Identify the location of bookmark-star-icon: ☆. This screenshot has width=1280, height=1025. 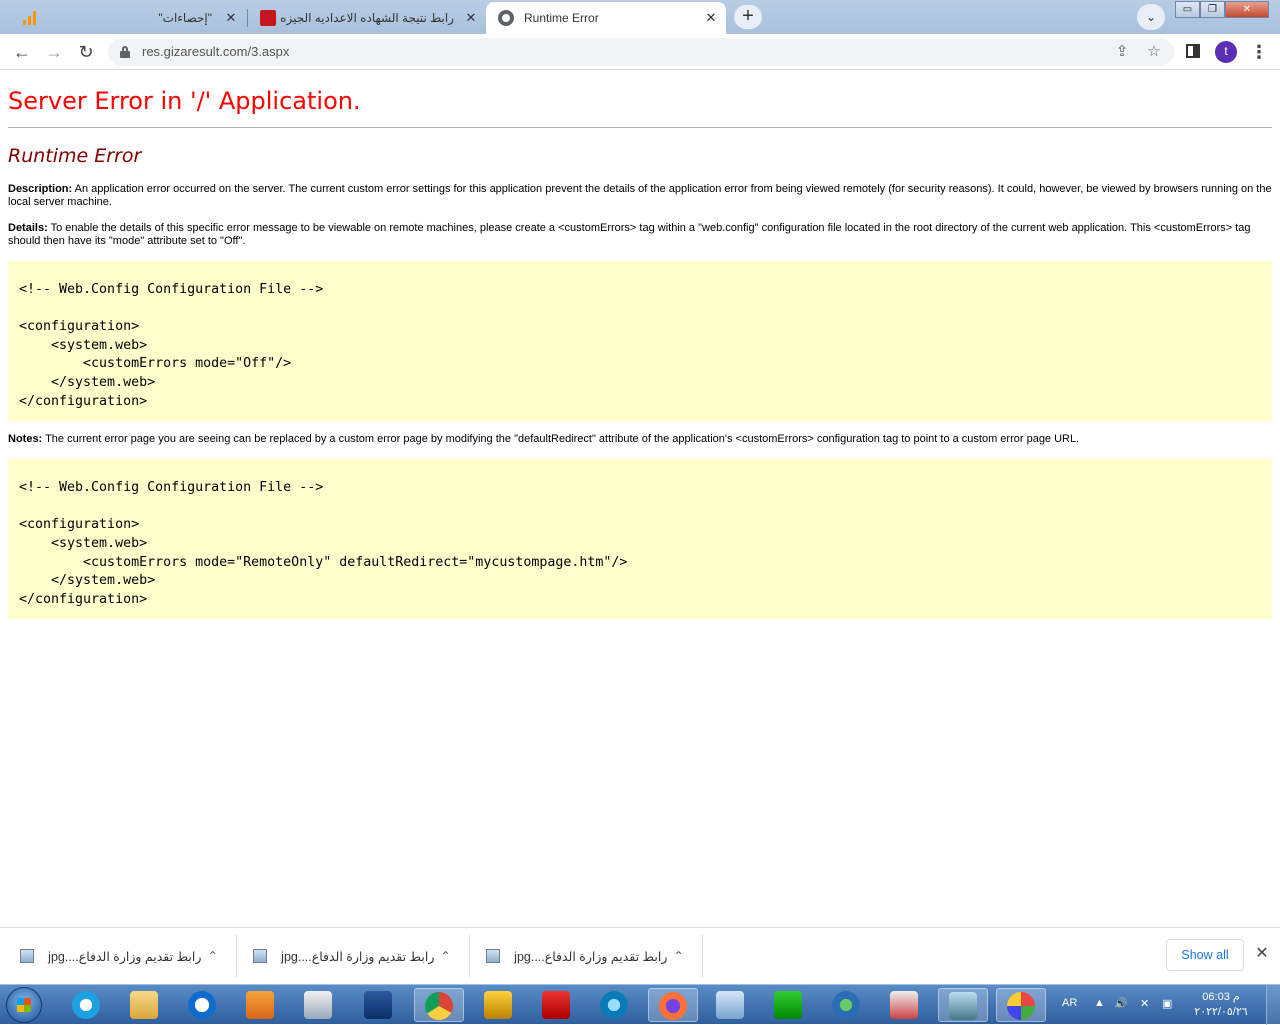
(1154, 52).